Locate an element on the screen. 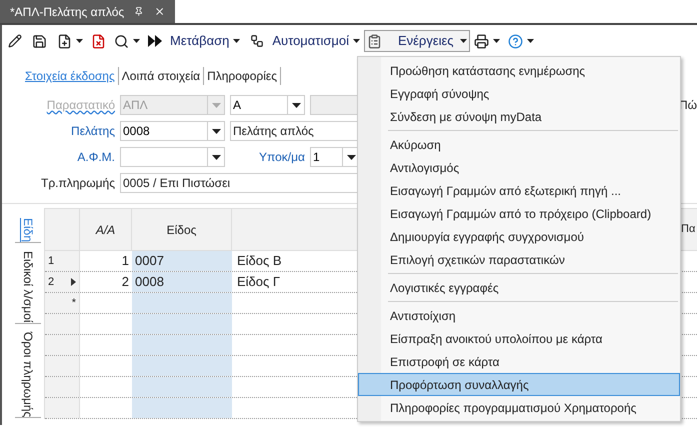 This screenshot has width=697, height=427. branch-dropdown: 1 is located at coordinates (335, 157).